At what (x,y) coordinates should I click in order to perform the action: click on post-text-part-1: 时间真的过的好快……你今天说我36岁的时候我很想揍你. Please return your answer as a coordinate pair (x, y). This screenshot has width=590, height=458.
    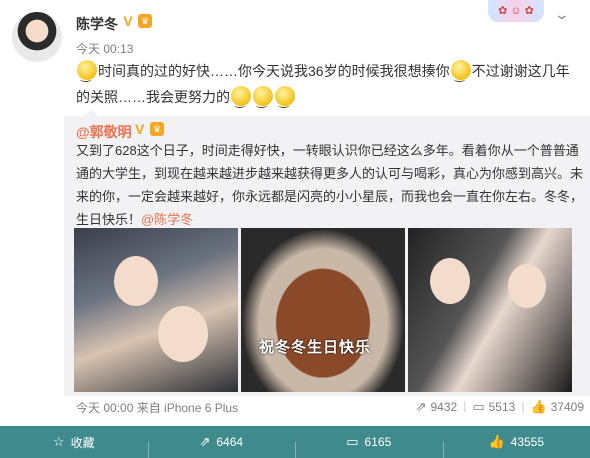
    Looking at the image, I should click on (274, 71).